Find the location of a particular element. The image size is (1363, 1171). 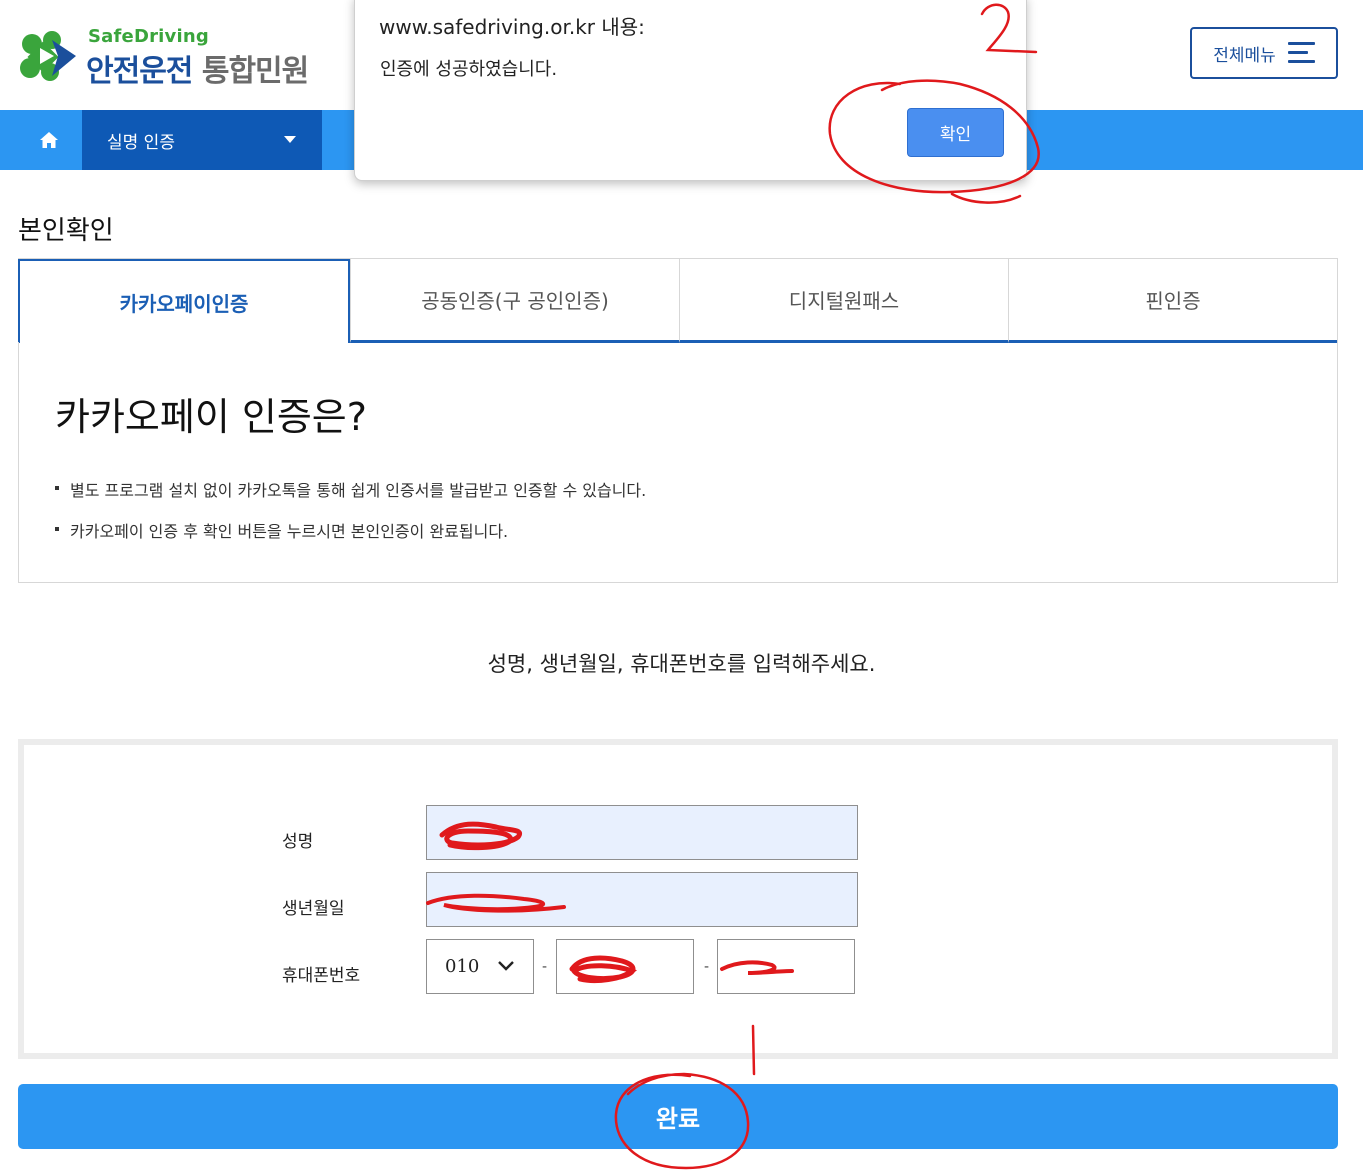

caret-down-icon is located at coordinates (290, 139).